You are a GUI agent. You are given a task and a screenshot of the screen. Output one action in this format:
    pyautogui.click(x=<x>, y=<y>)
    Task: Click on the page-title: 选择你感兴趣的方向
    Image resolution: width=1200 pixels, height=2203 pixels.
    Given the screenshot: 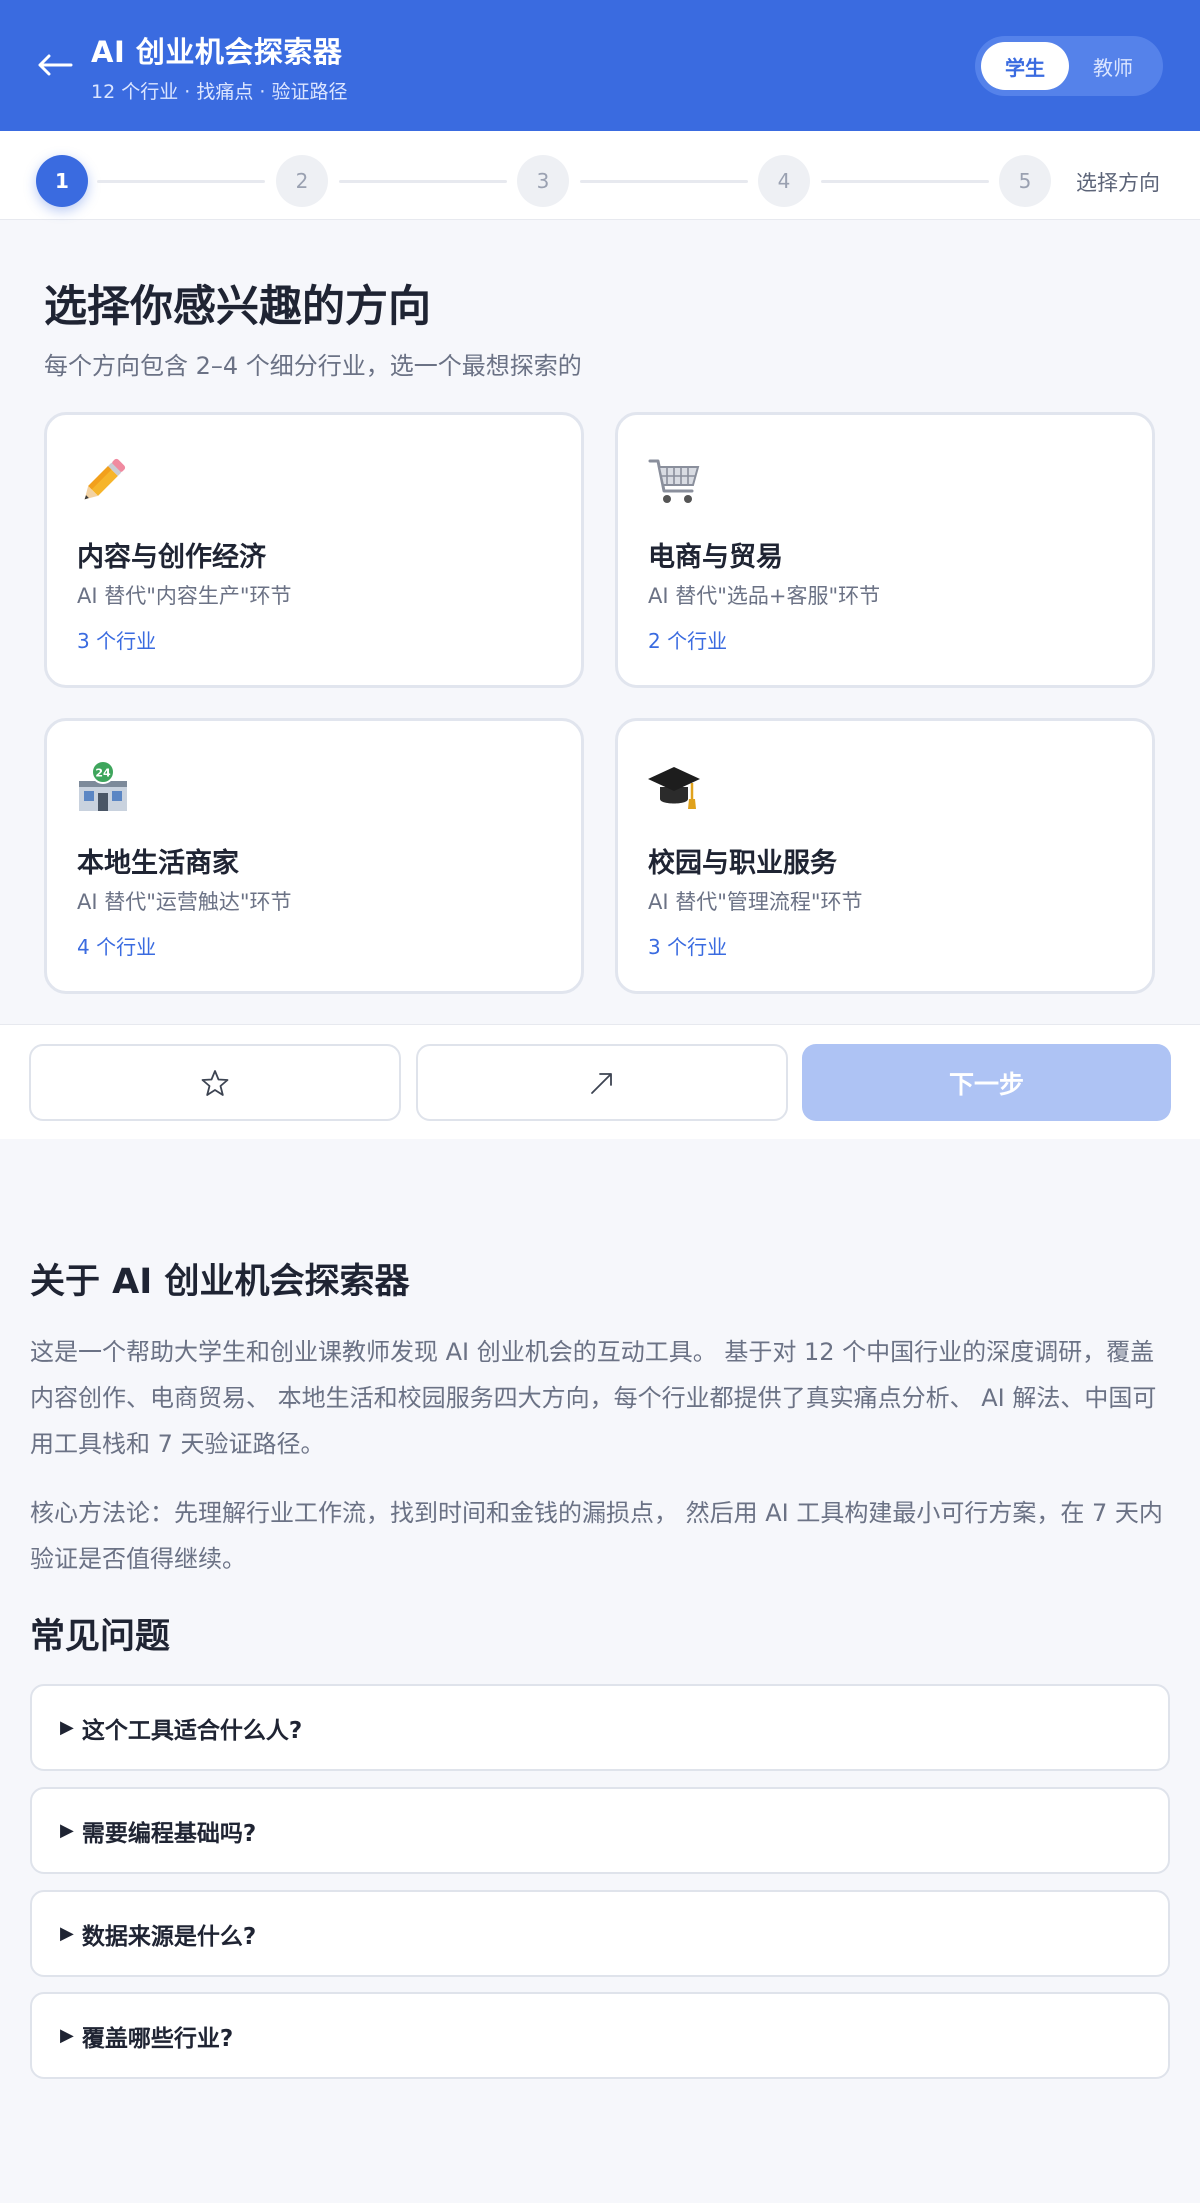 What is the action you would take?
    pyautogui.click(x=237, y=307)
    